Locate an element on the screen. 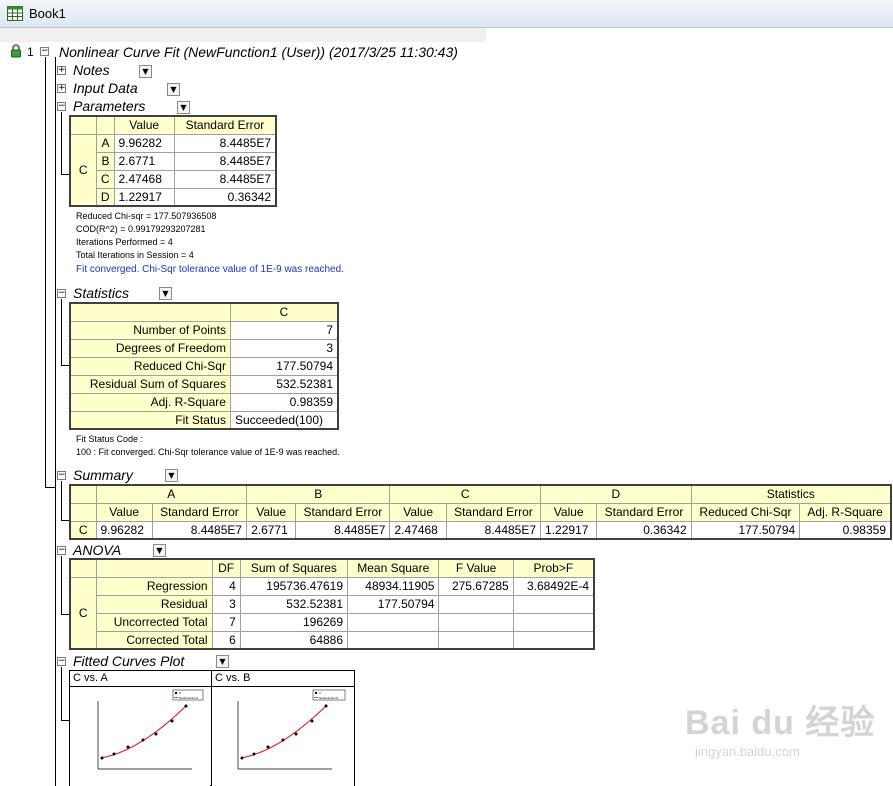 The width and height of the screenshot is (893, 786). section-input-data: Input Data is located at coordinates (105, 88).